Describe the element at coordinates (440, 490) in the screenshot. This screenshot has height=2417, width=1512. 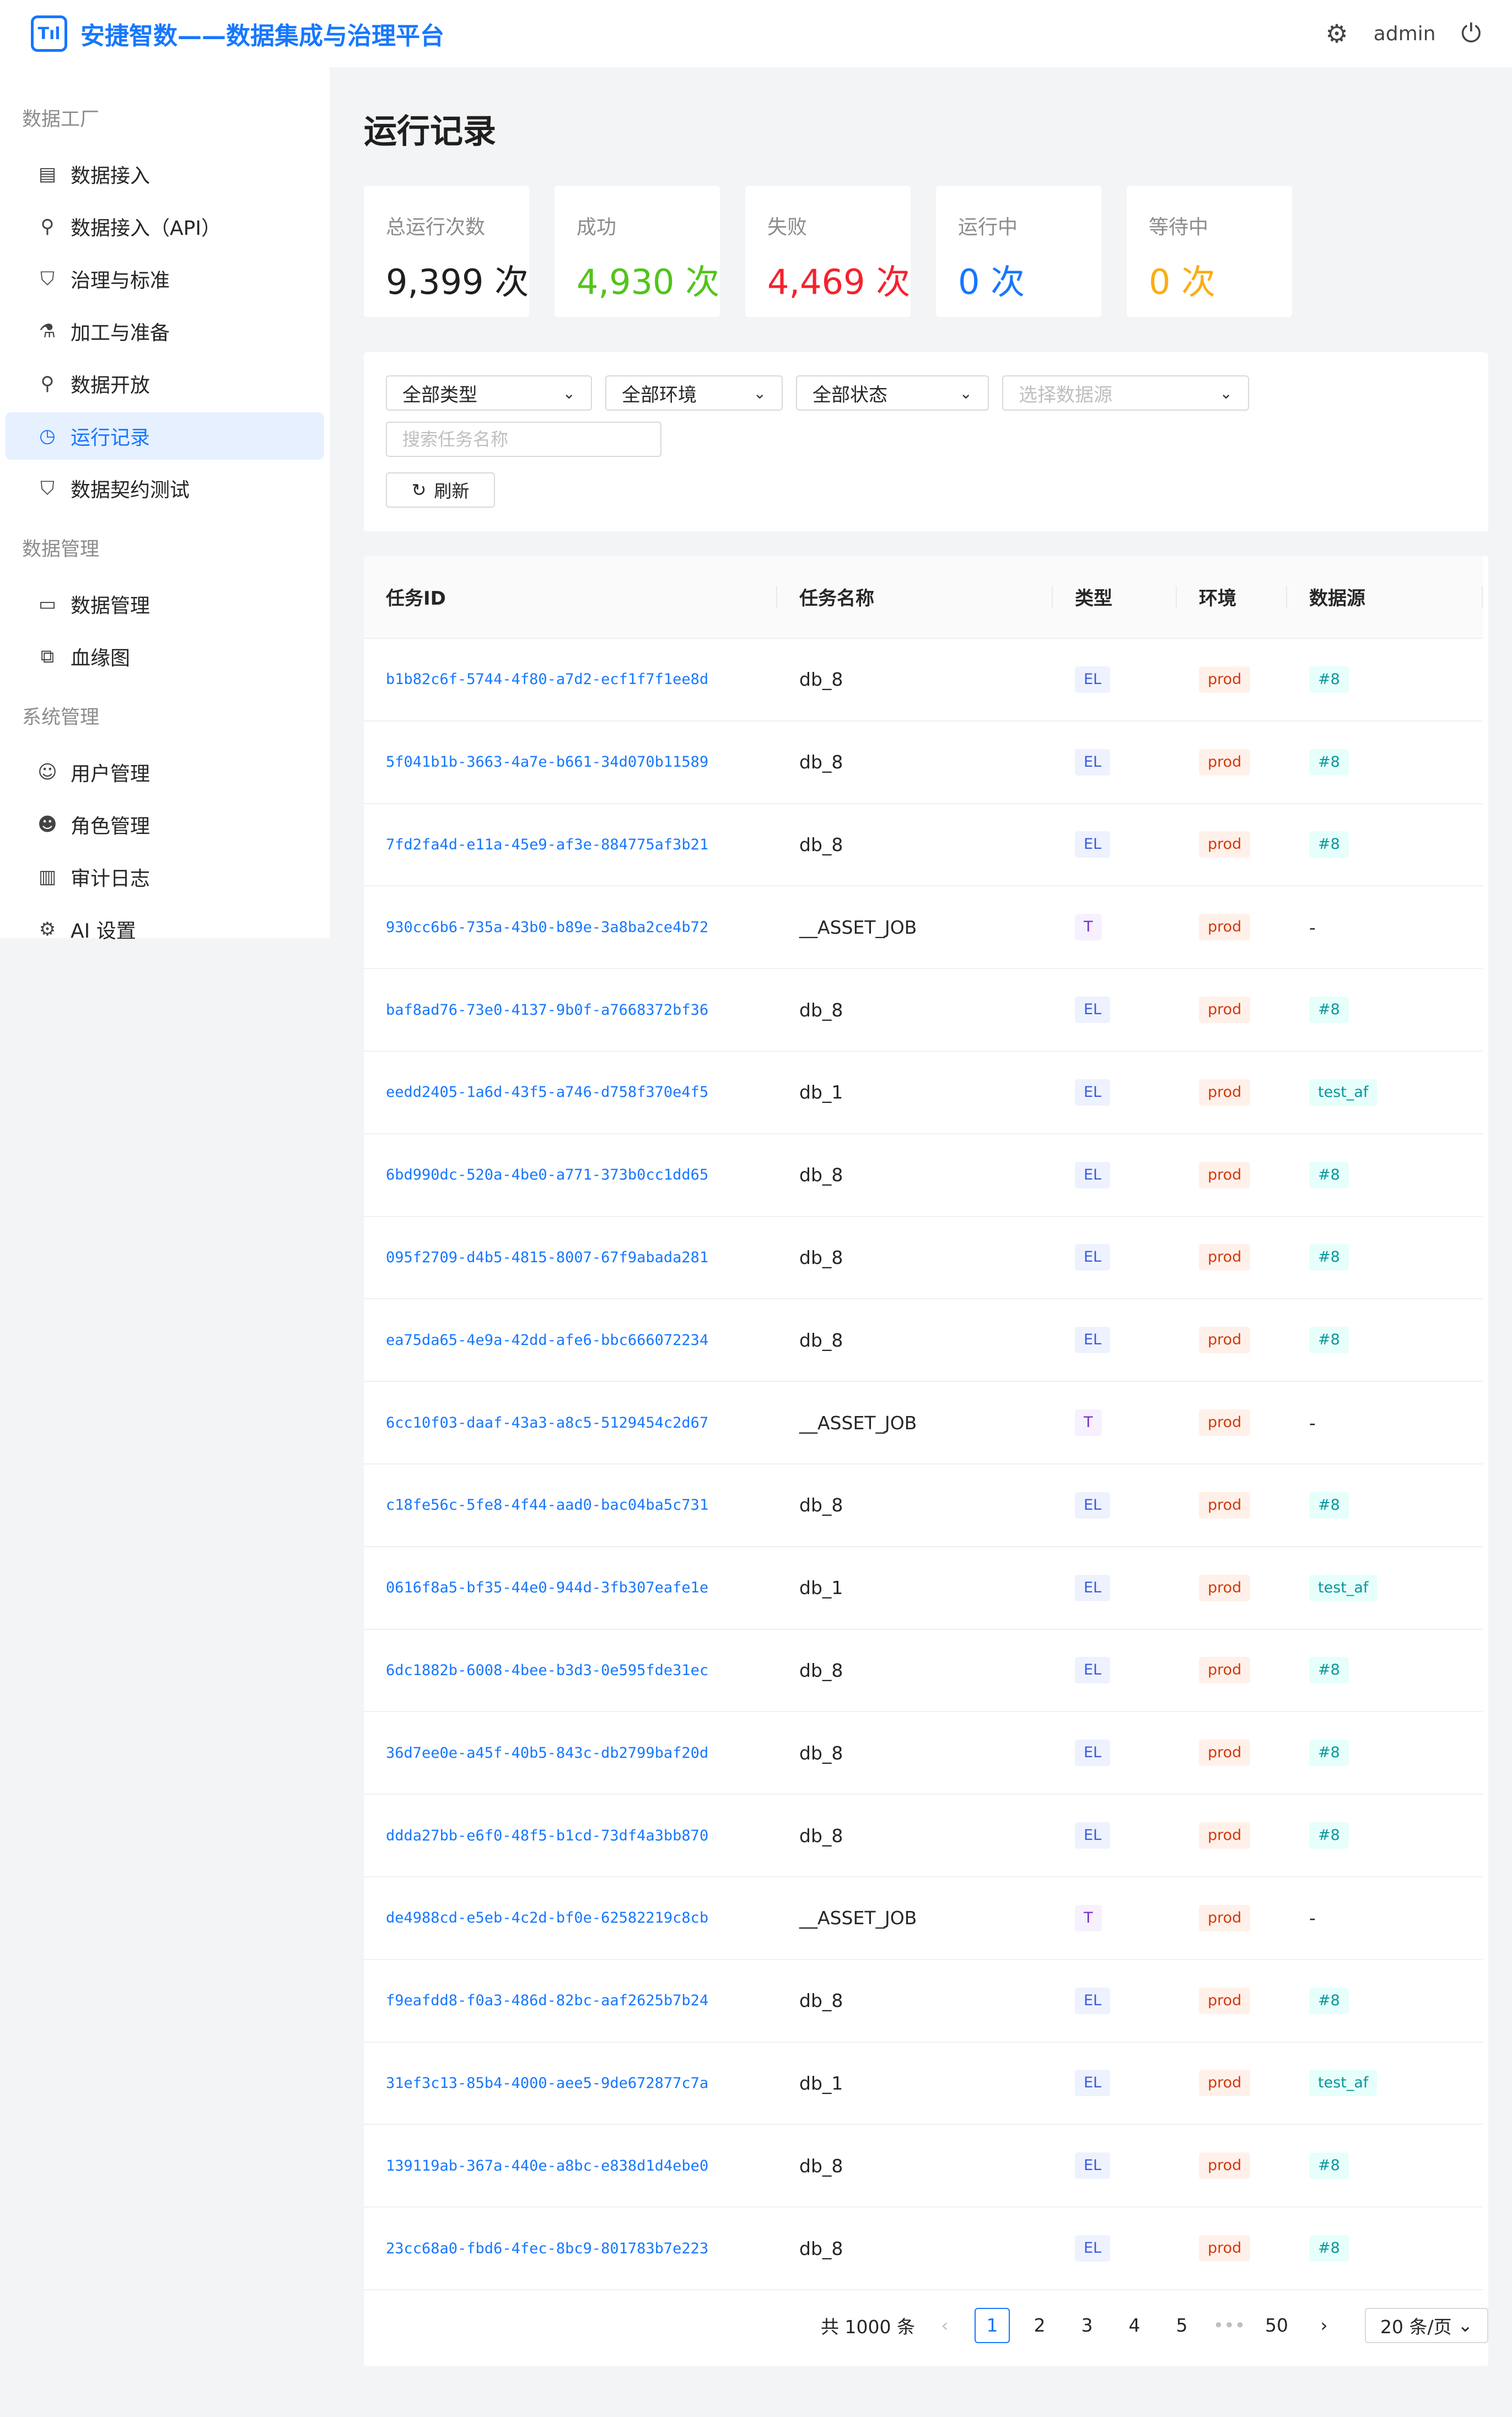
I see `refresh-button: ↻ 刷新` at that location.